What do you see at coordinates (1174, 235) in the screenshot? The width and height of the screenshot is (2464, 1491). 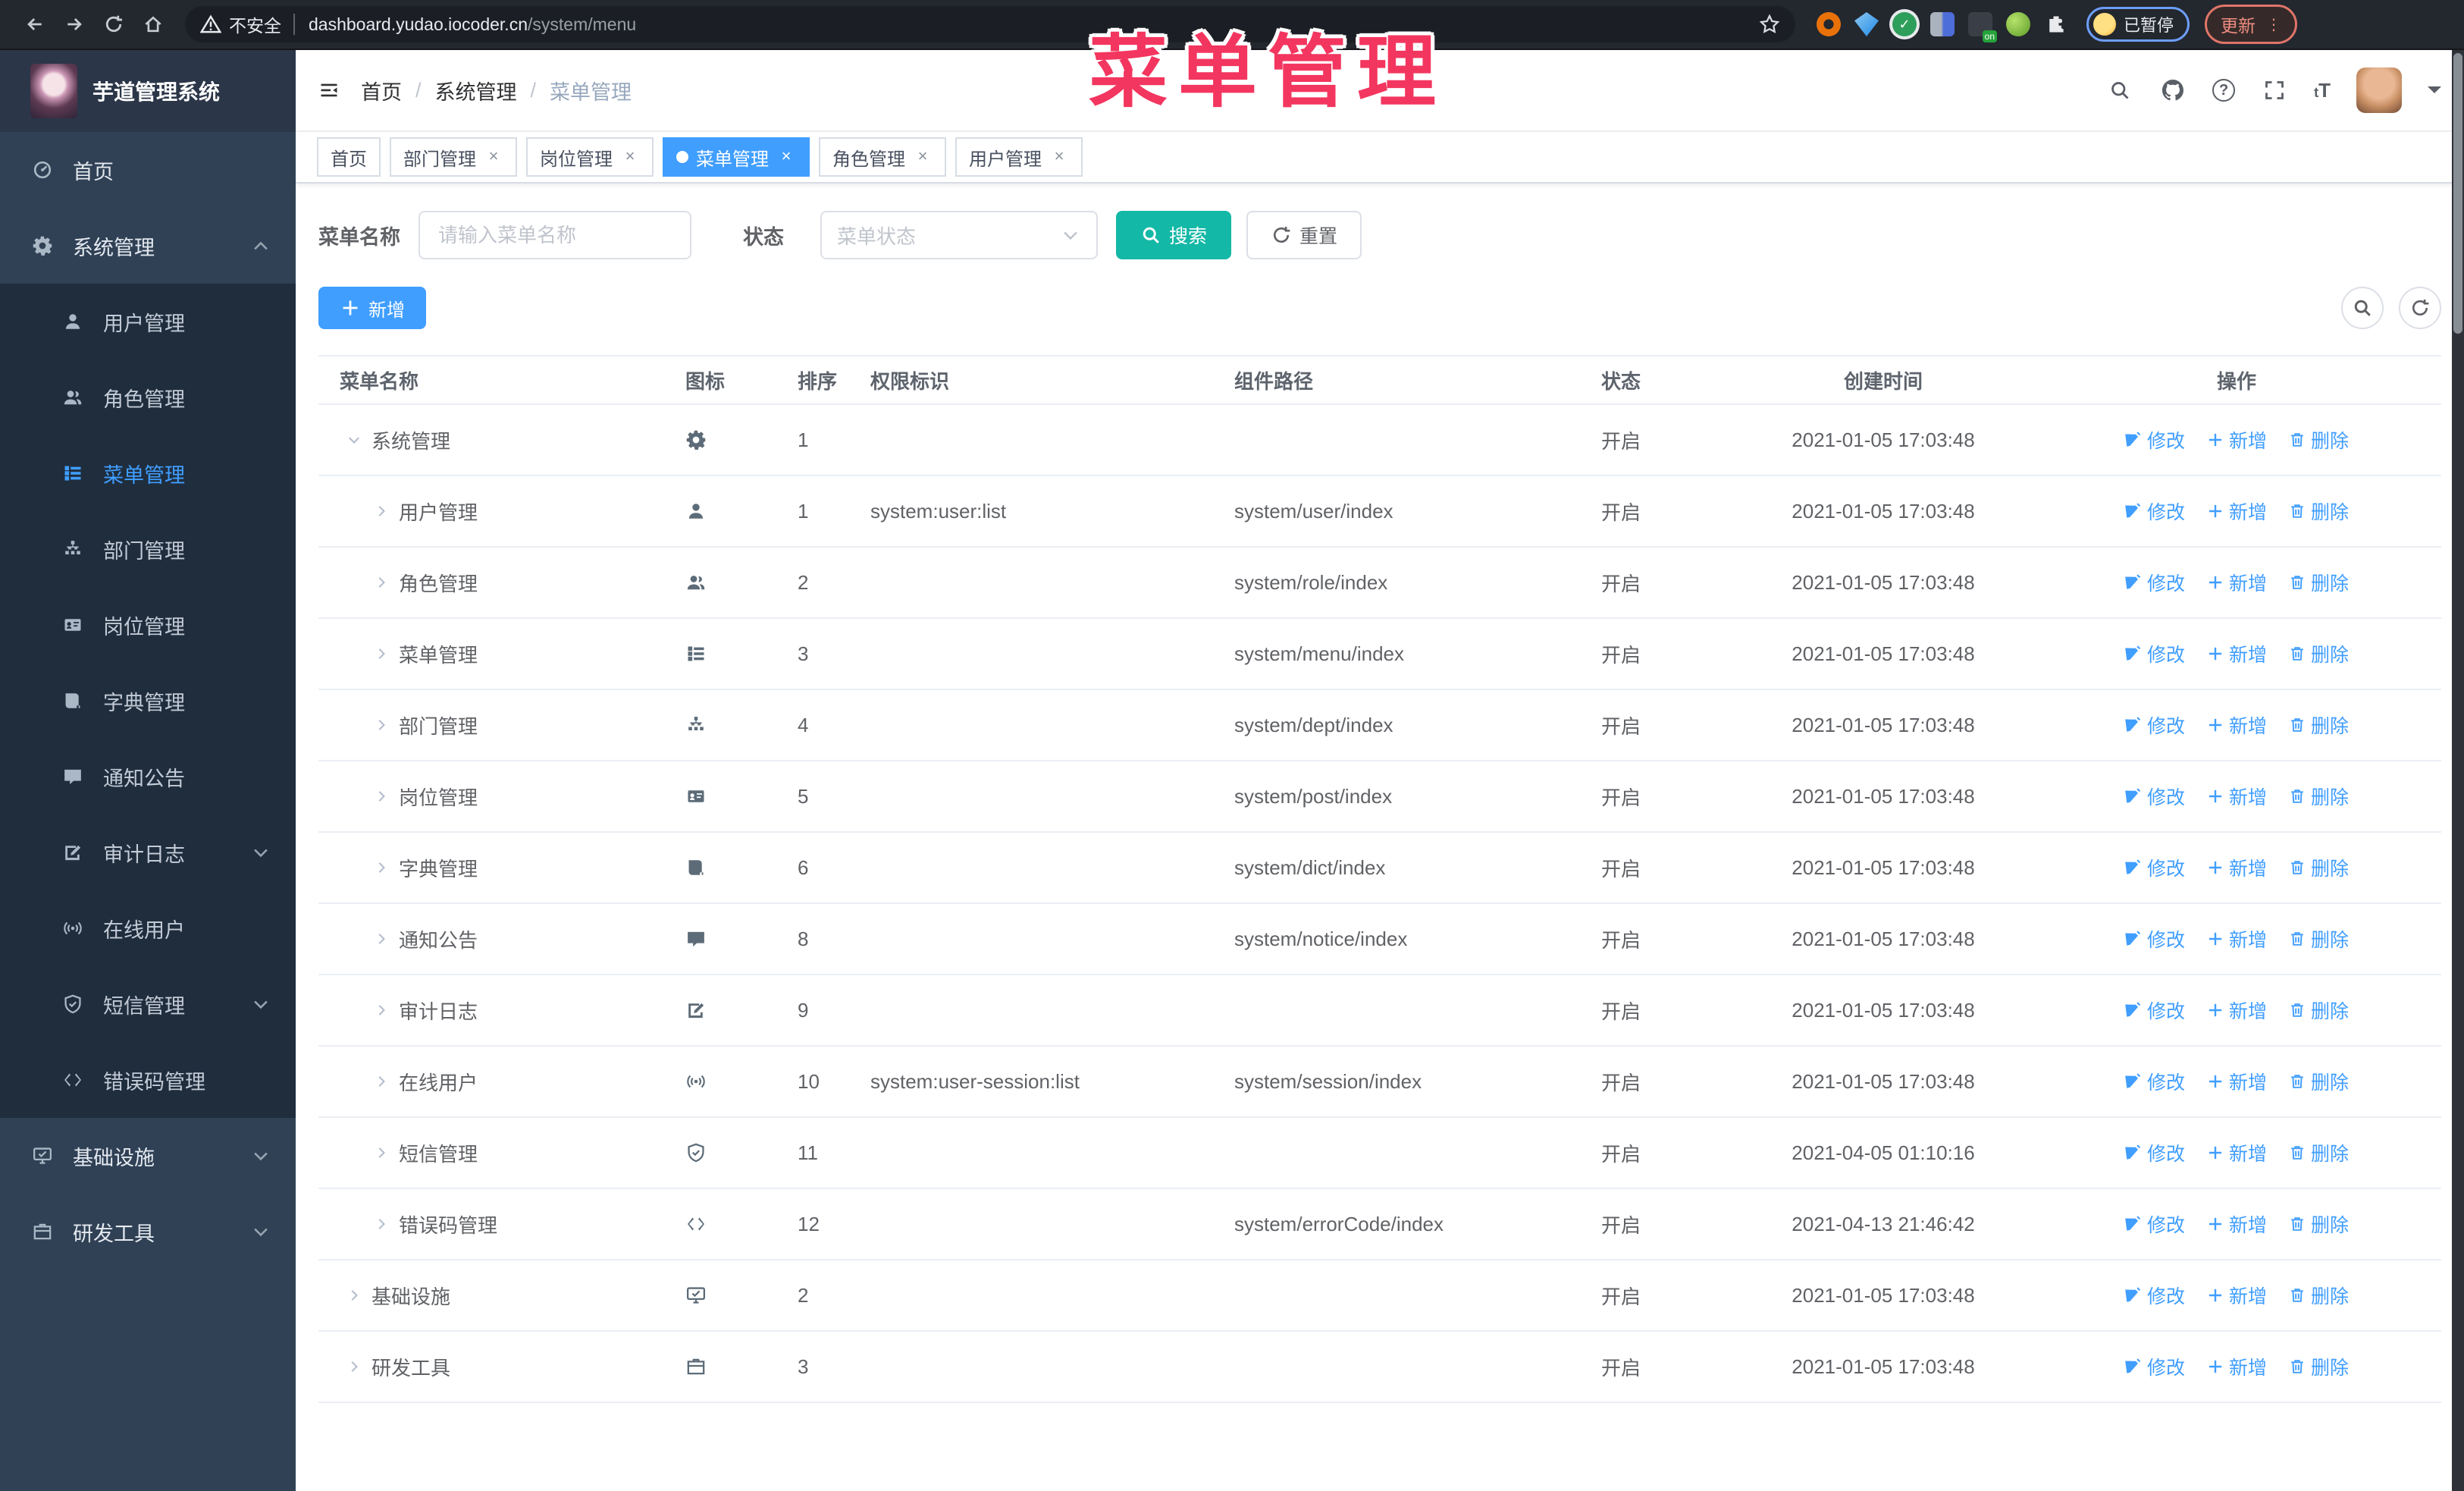 I see `search-button: 搜索` at bounding box center [1174, 235].